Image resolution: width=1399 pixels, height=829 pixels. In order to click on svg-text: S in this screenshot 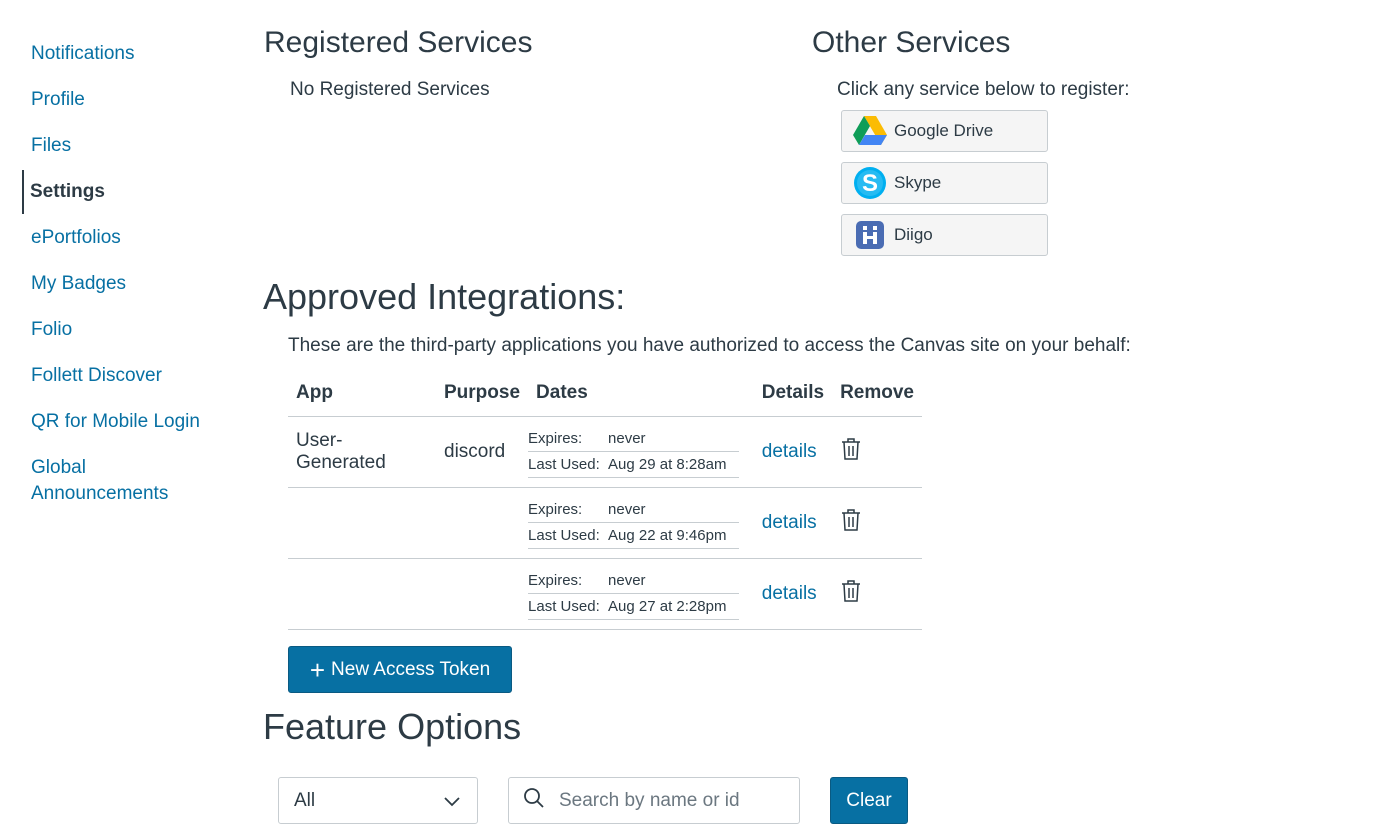, I will do `click(870, 183)`.